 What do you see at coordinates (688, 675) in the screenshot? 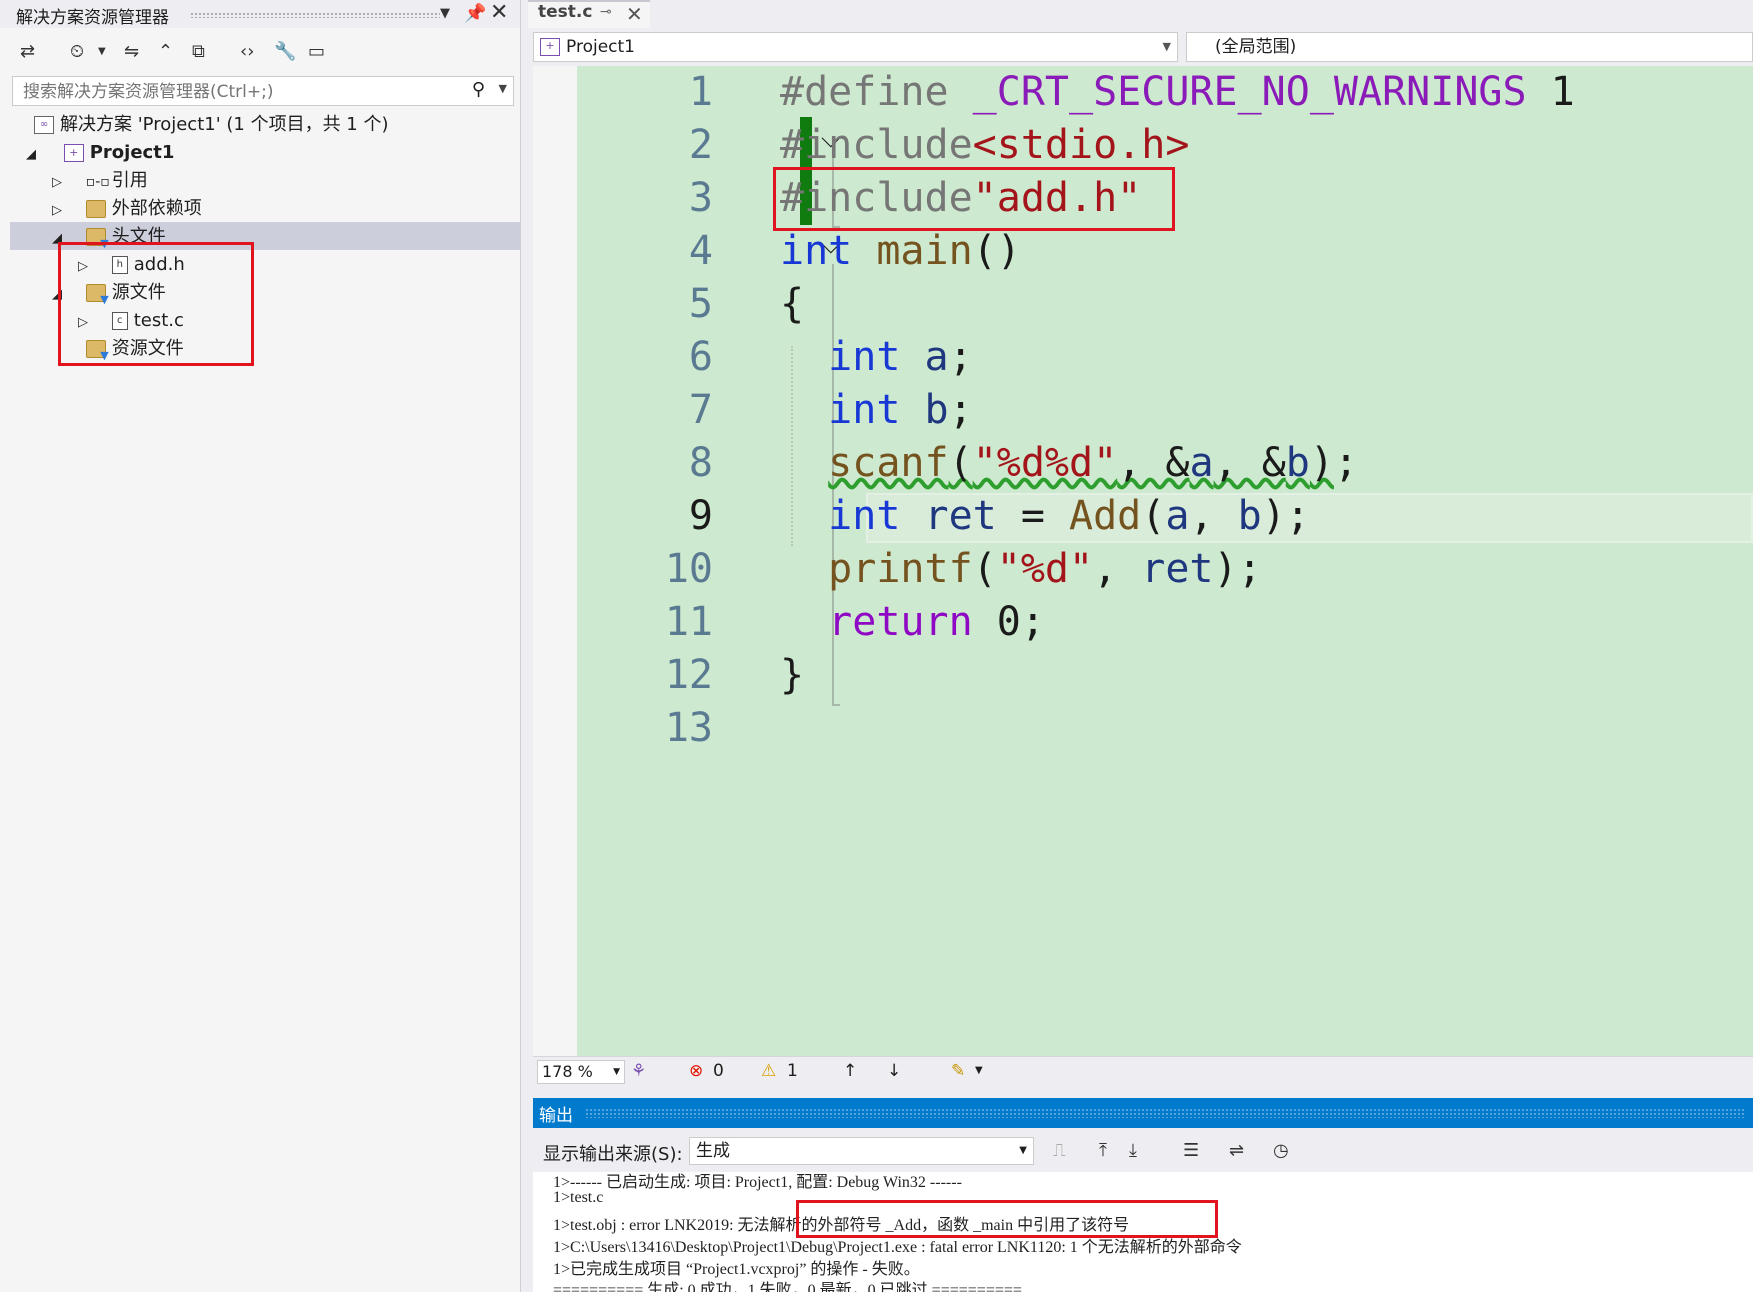
I see `line-number: 12` at bounding box center [688, 675].